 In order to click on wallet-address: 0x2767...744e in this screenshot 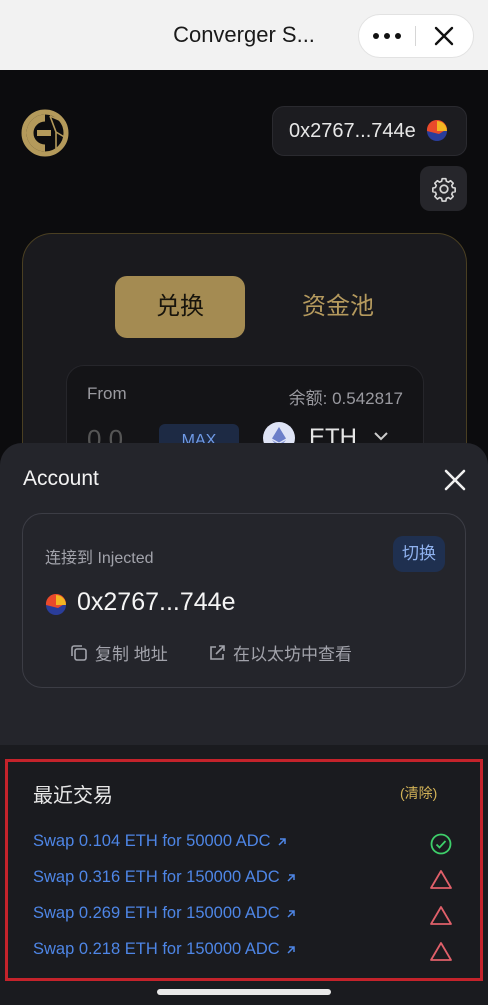, I will do `click(352, 130)`.